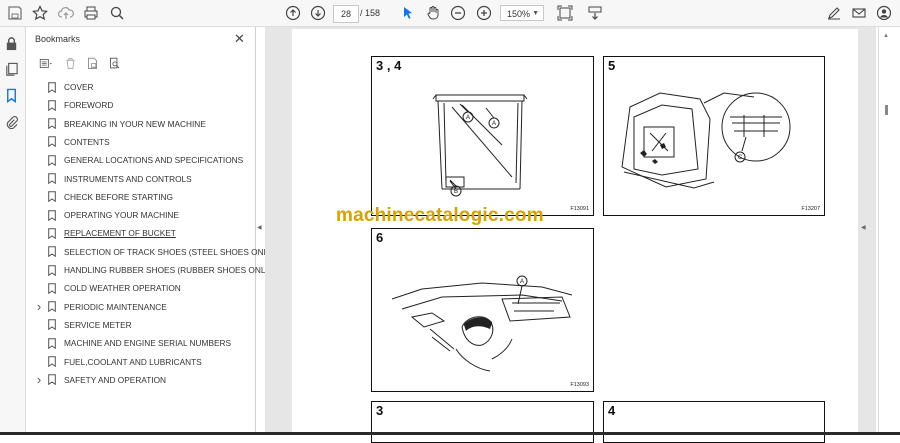 This screenshot has width=900, height=443. I want to click on account-icon, so click(884, 13).